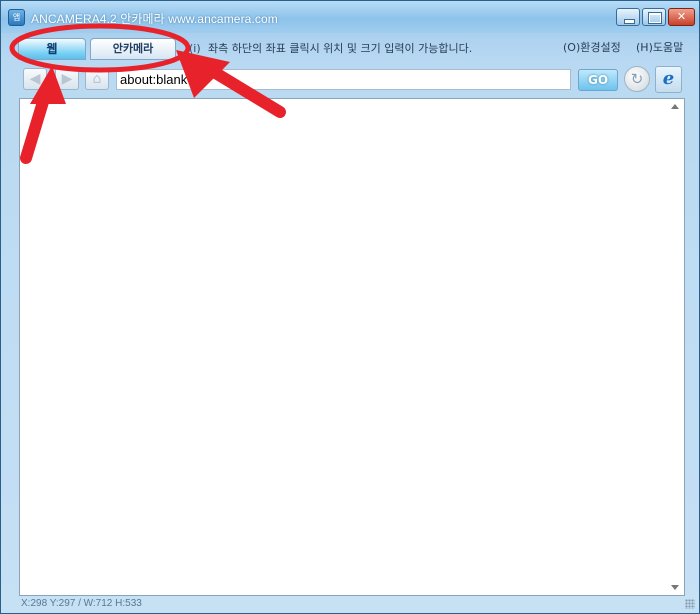 Image resolution: width=700 pixels, height=614 pixels. I want to click on refresh-icon: ↻, so click(637, 79).